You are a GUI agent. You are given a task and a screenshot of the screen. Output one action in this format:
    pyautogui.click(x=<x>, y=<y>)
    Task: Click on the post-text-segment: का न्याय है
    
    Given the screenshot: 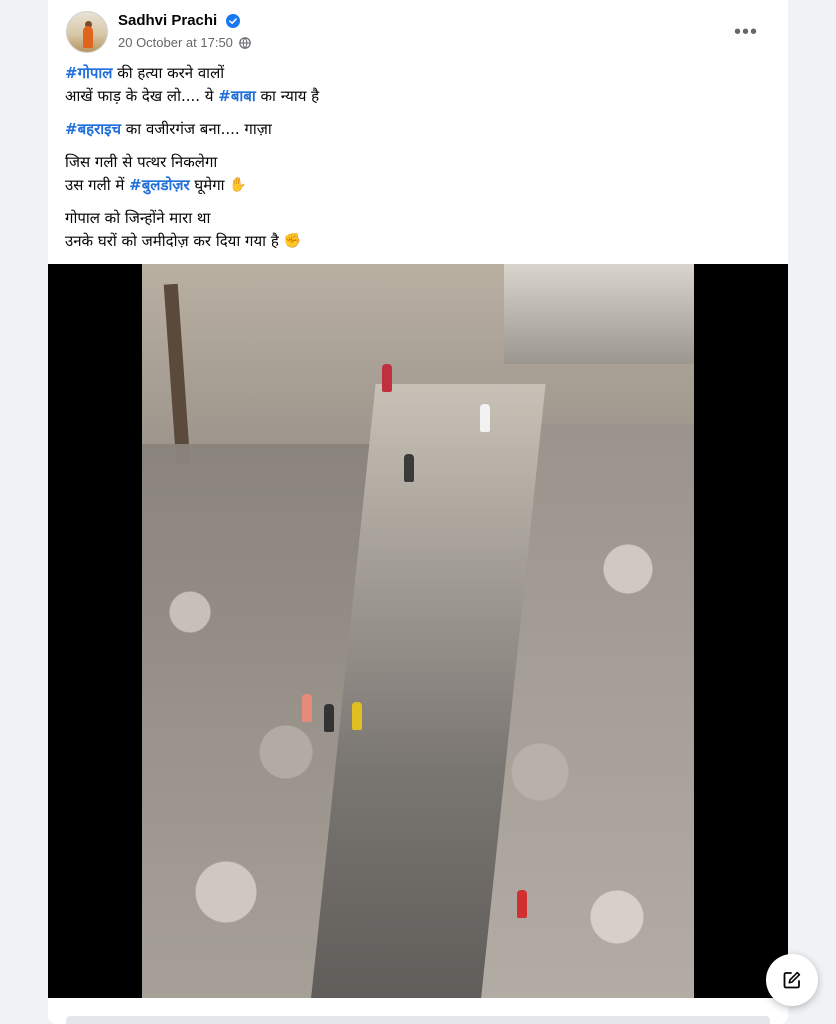 What is the action you would take?
    pyautogui.click(x=287, y=96)
    